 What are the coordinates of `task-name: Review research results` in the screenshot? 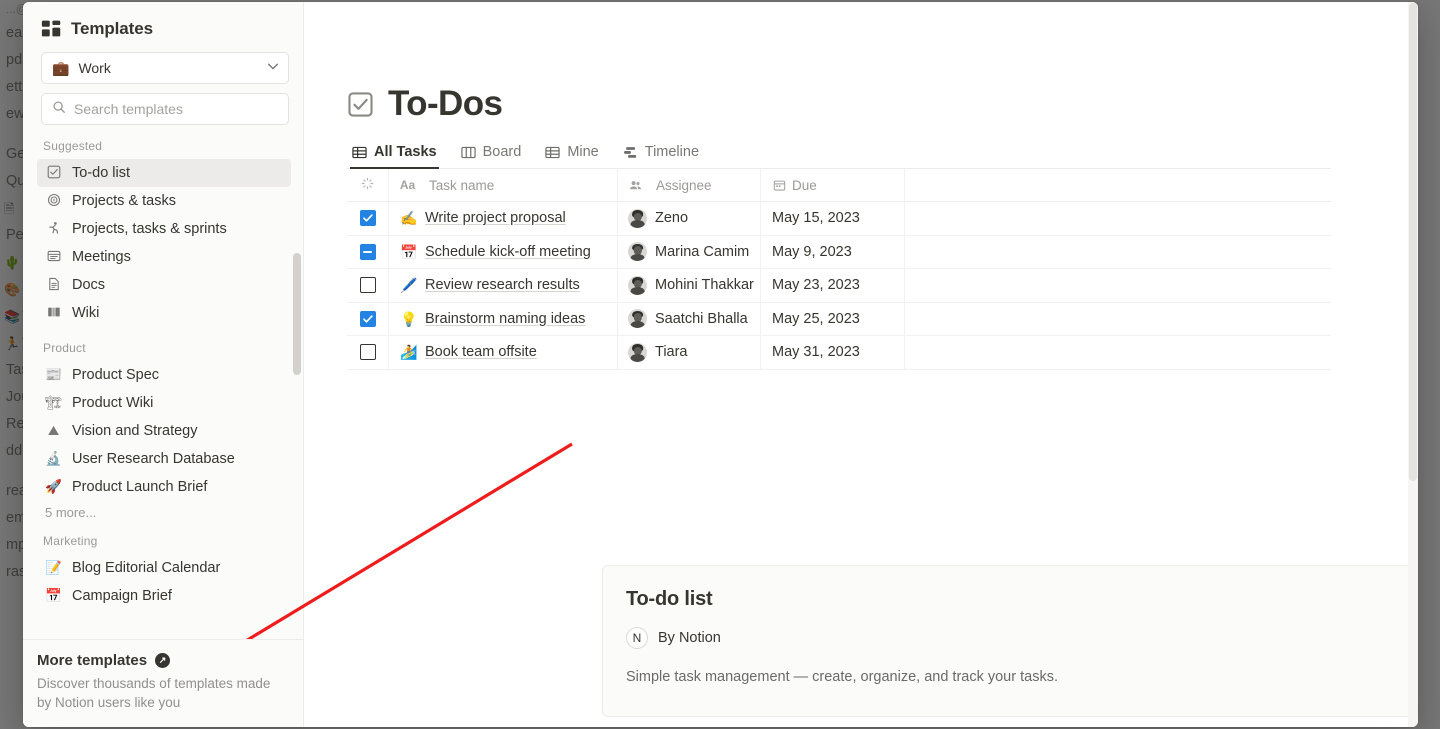 It's located at (502, 285).